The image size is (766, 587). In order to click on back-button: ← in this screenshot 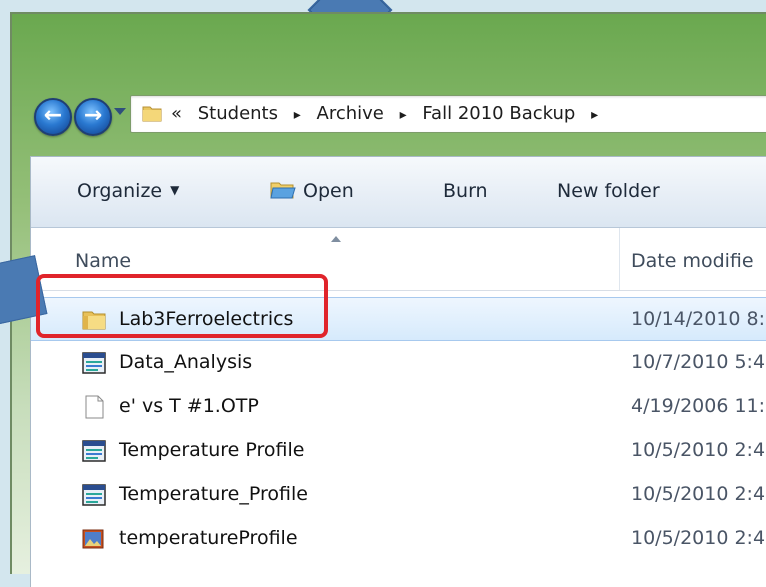, I will do `click(53, 117)`.